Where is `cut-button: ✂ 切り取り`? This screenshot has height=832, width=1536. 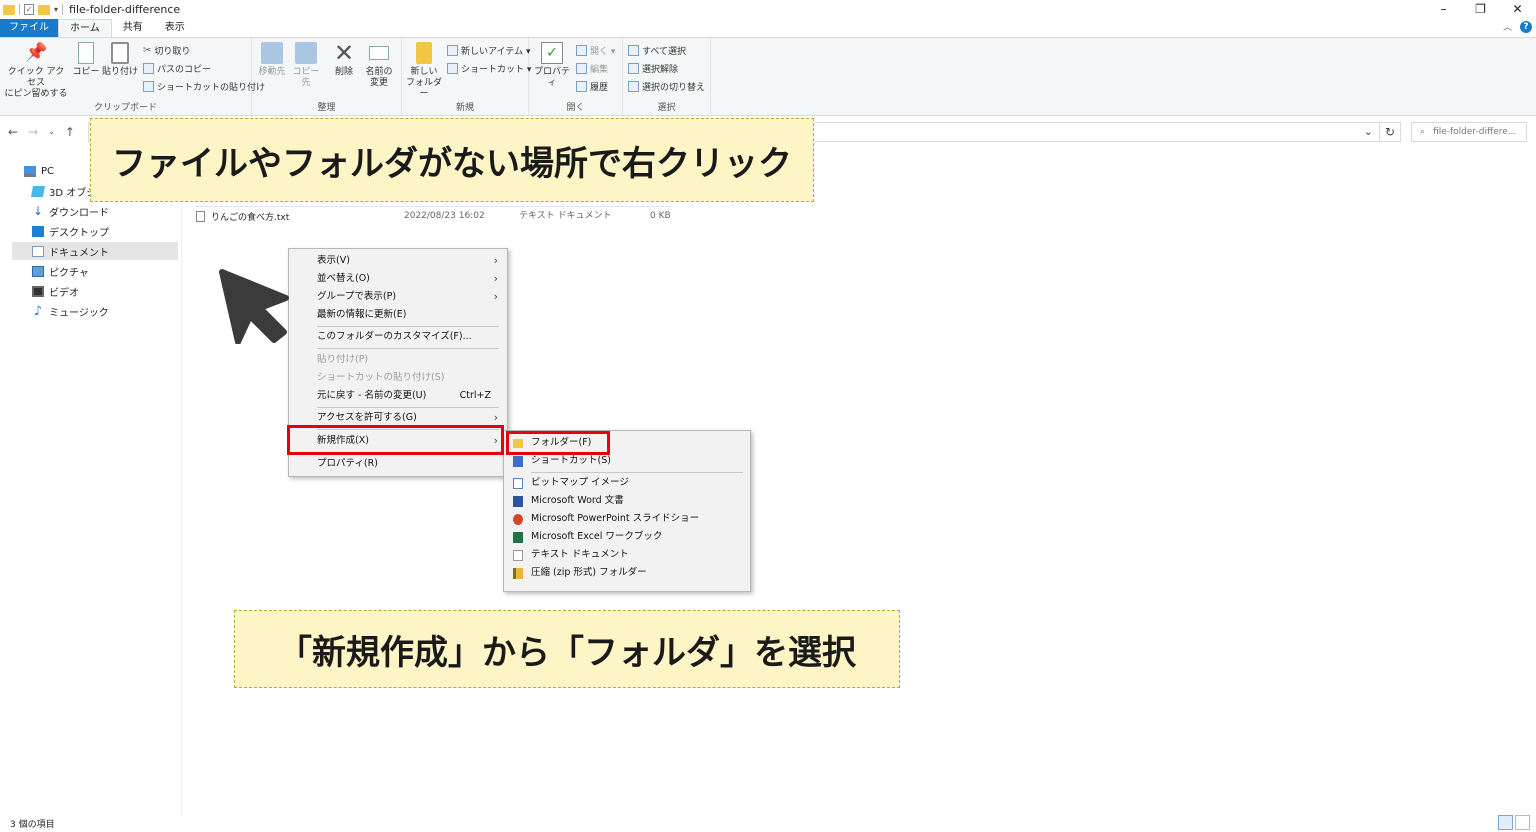
cut-button: ✂ 切り取り is located at coordinates (166, 50).